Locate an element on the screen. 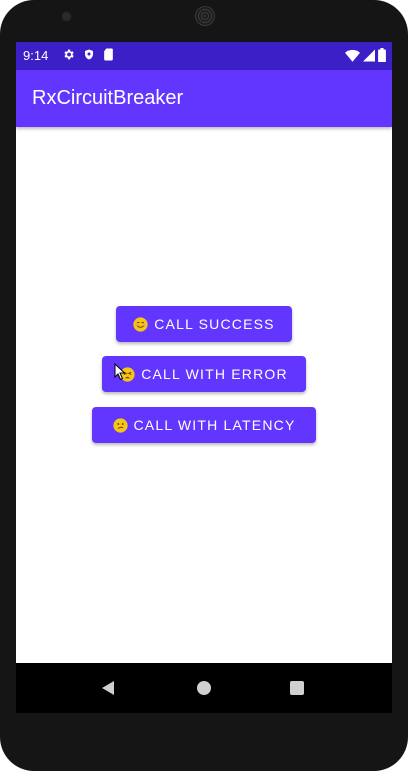 Image resolution: width=408 pixels, height=771 pixels. status-time: 9:14 is located at coordinates (36, 55).